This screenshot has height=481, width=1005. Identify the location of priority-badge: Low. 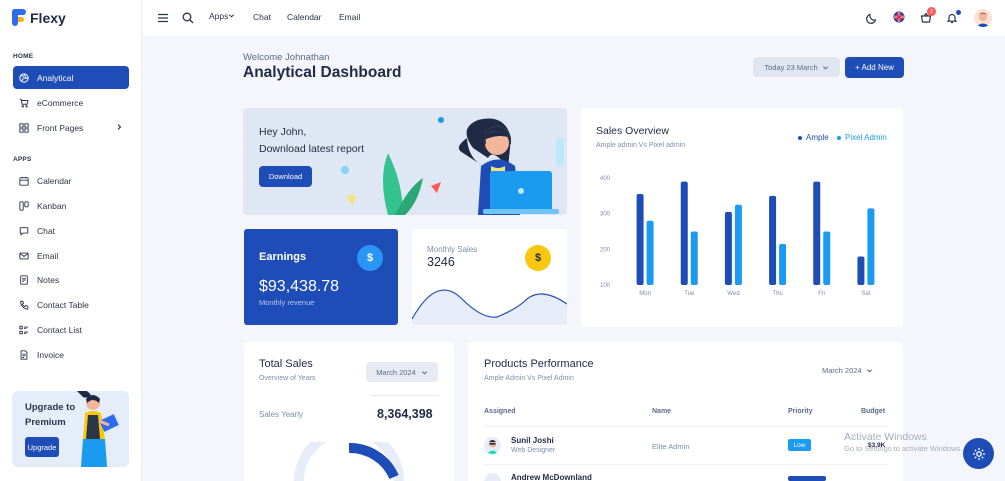
(799, 445).